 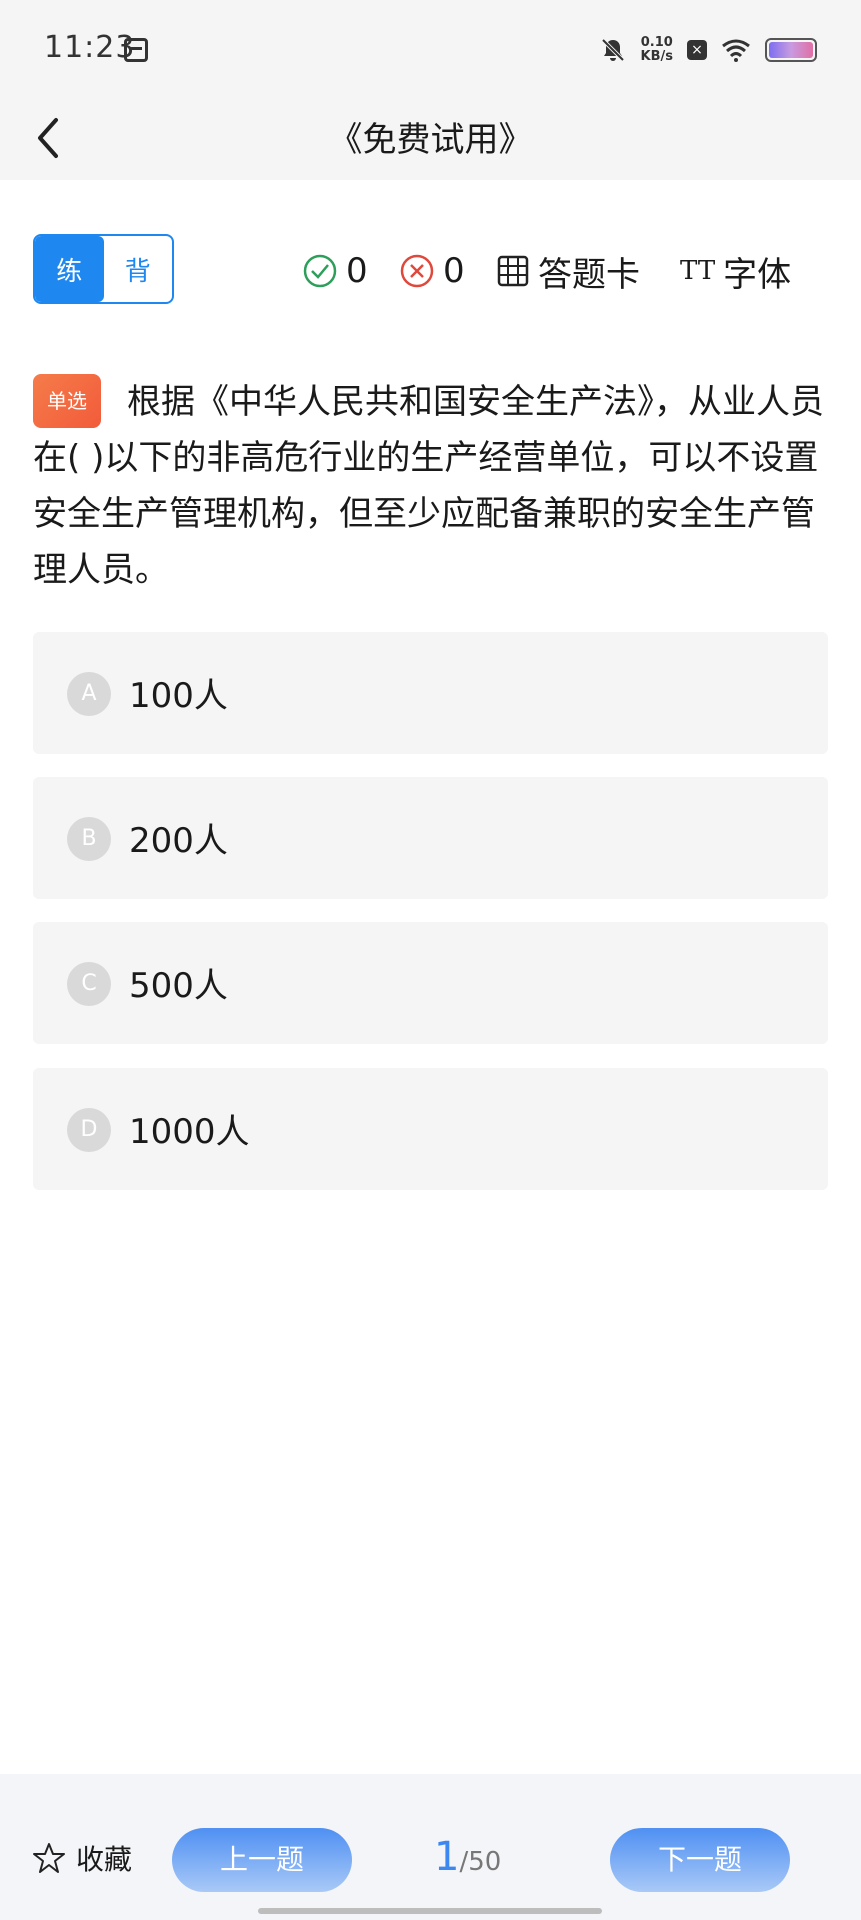 I want to click on check-circle-icon, so click(x=320, y=271).